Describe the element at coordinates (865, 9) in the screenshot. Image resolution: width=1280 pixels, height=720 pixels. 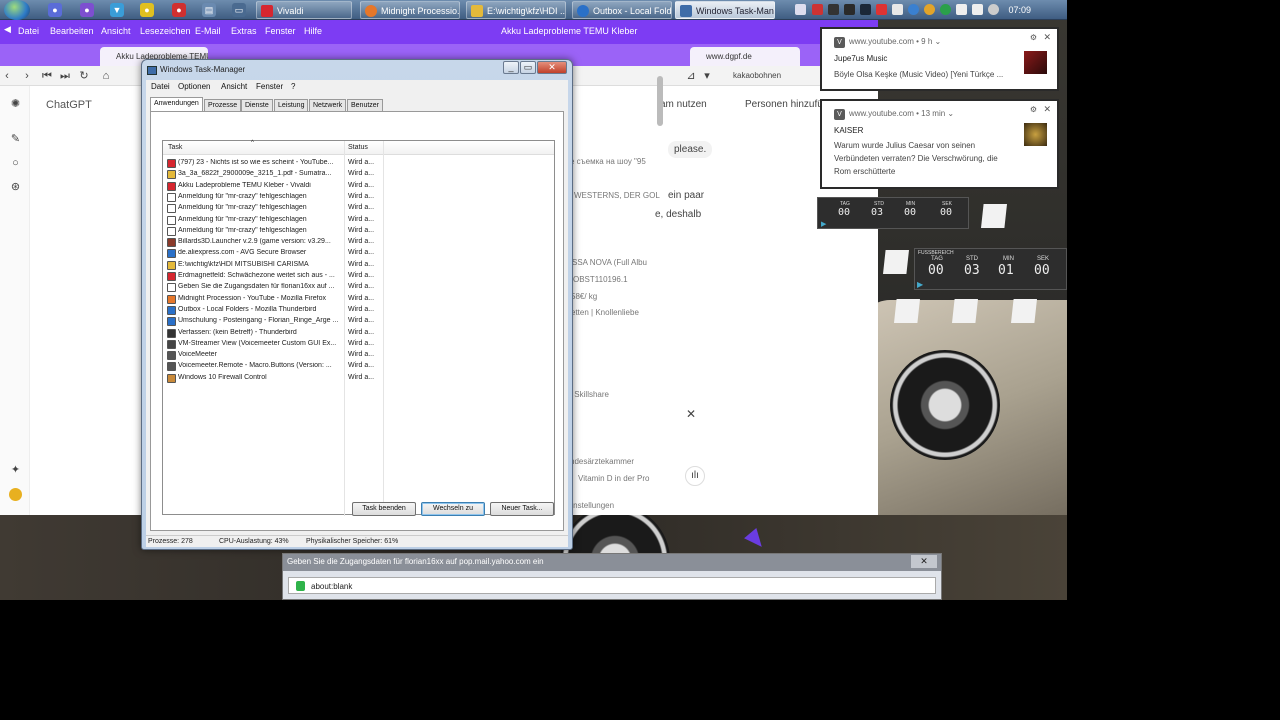
I see `steam-icon` at that location.